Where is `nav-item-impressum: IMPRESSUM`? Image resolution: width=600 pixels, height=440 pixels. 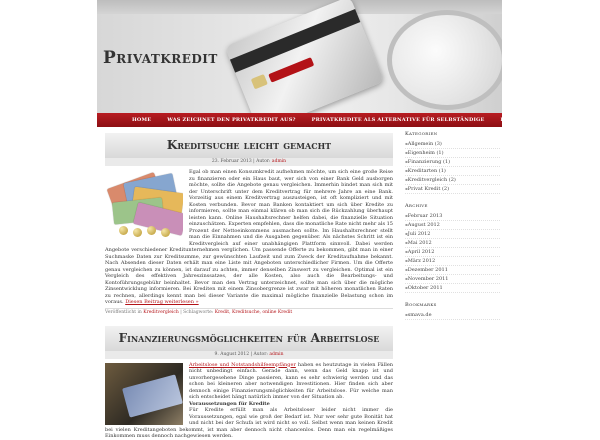 nav-item-impressum: IMPRESSUM is located at coordinates (520, 120).